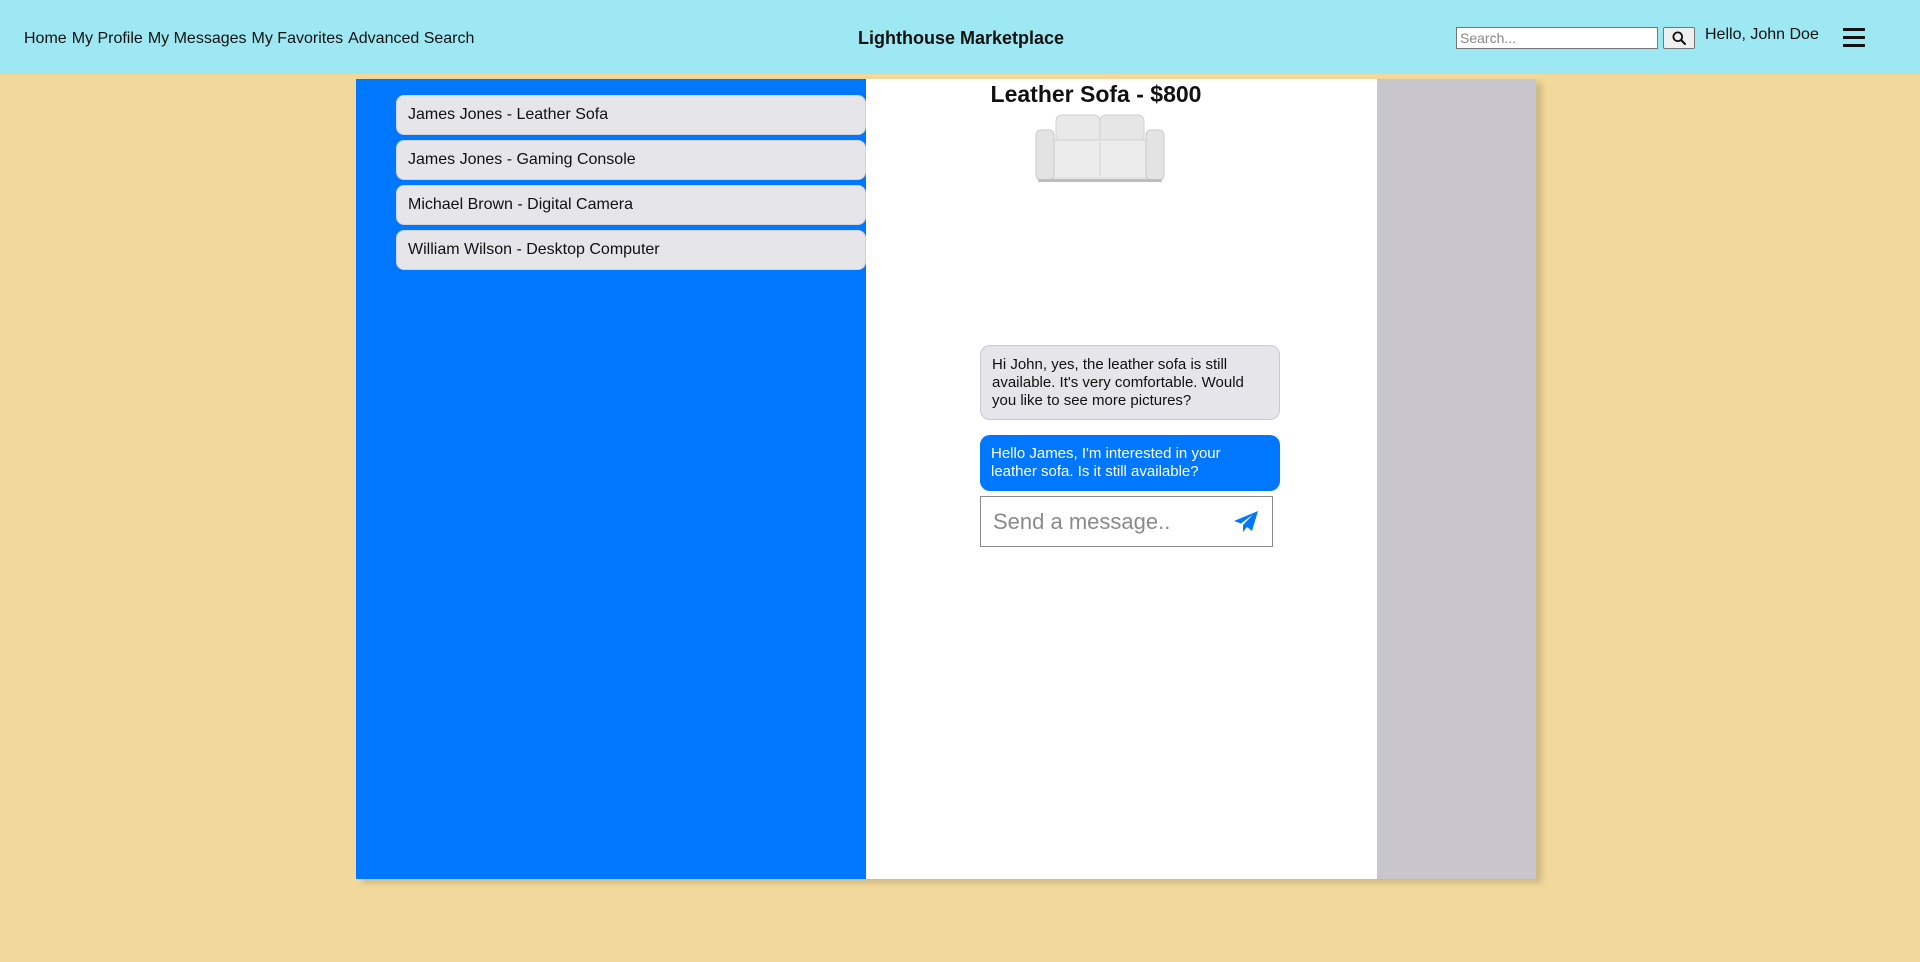 The width and height of the screenshot is (1920, 962). I want to click on conversation-item-digital-camera: Michael Brown - Digital Camera, so click(631, 205).